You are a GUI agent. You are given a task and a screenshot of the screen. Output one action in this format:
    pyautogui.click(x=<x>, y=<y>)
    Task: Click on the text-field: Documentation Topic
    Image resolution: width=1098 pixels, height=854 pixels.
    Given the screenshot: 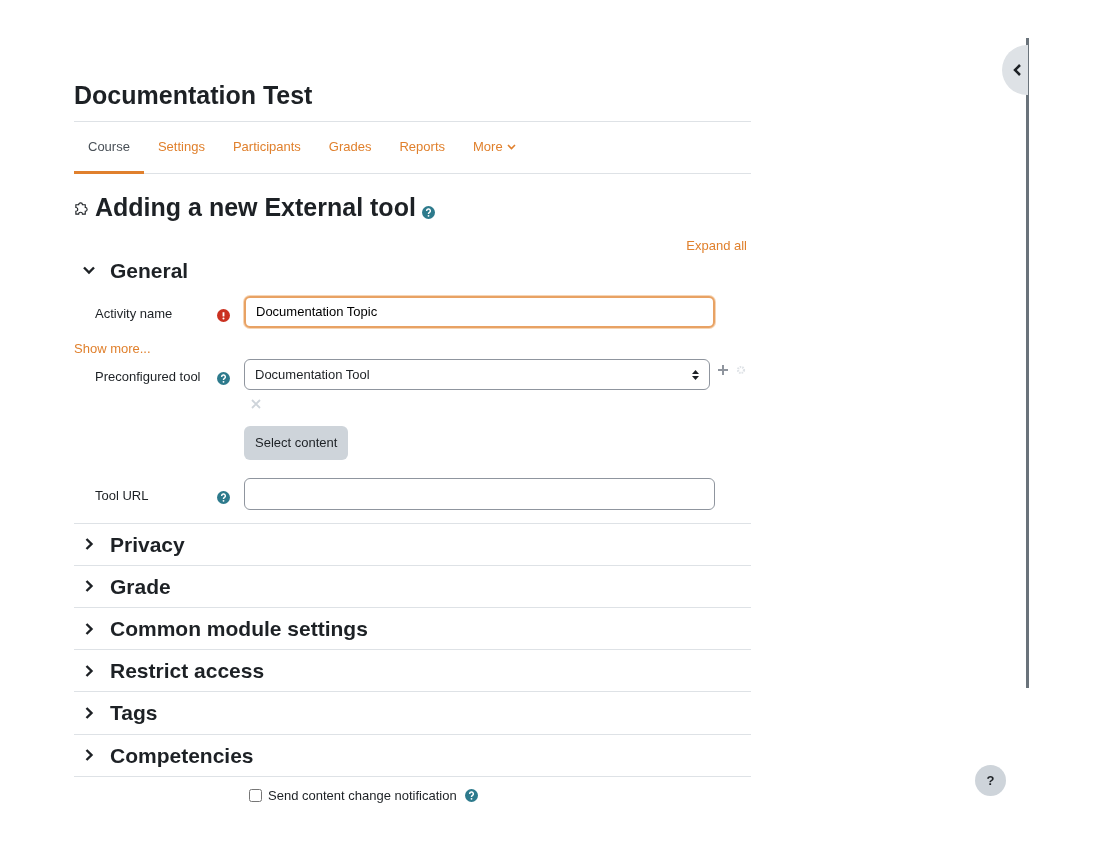 What is the action you would take?
    pyautogui.click(x=479, y=311)
    